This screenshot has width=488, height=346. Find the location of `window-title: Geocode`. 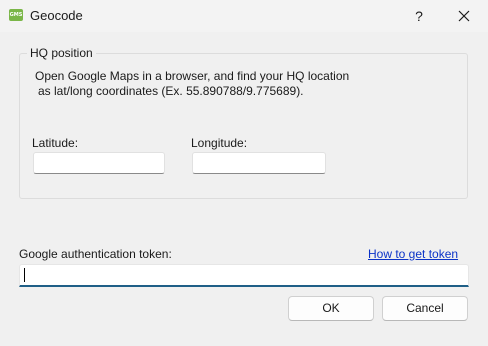

window-title: Geocode is located at coordinates (56, 15).